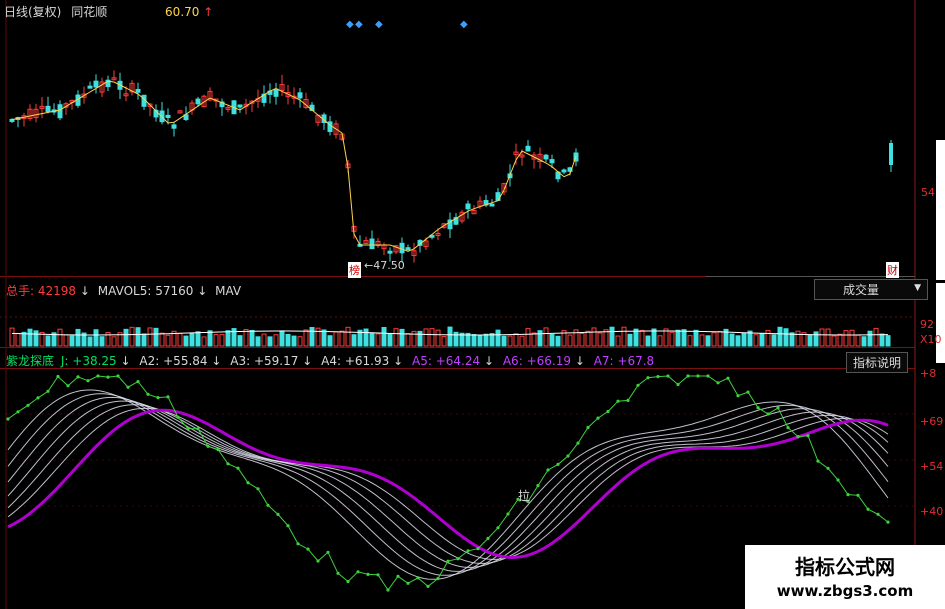  Describe the element at coordinates (276, 361) in the screenshot. I see `indicator-a3-value: +59.17` at that location.